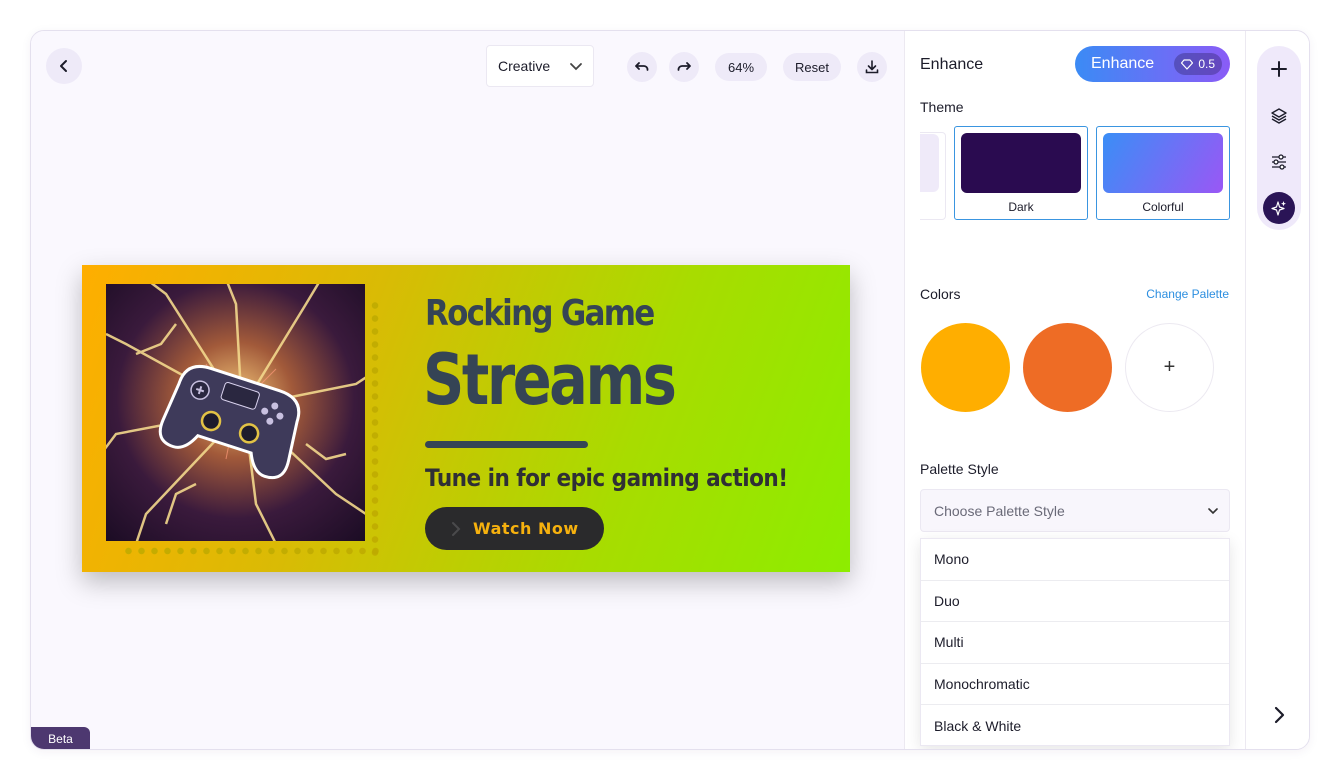 The image size is (1340, 780). I want to click on add-element-button, so click(1279, 69).